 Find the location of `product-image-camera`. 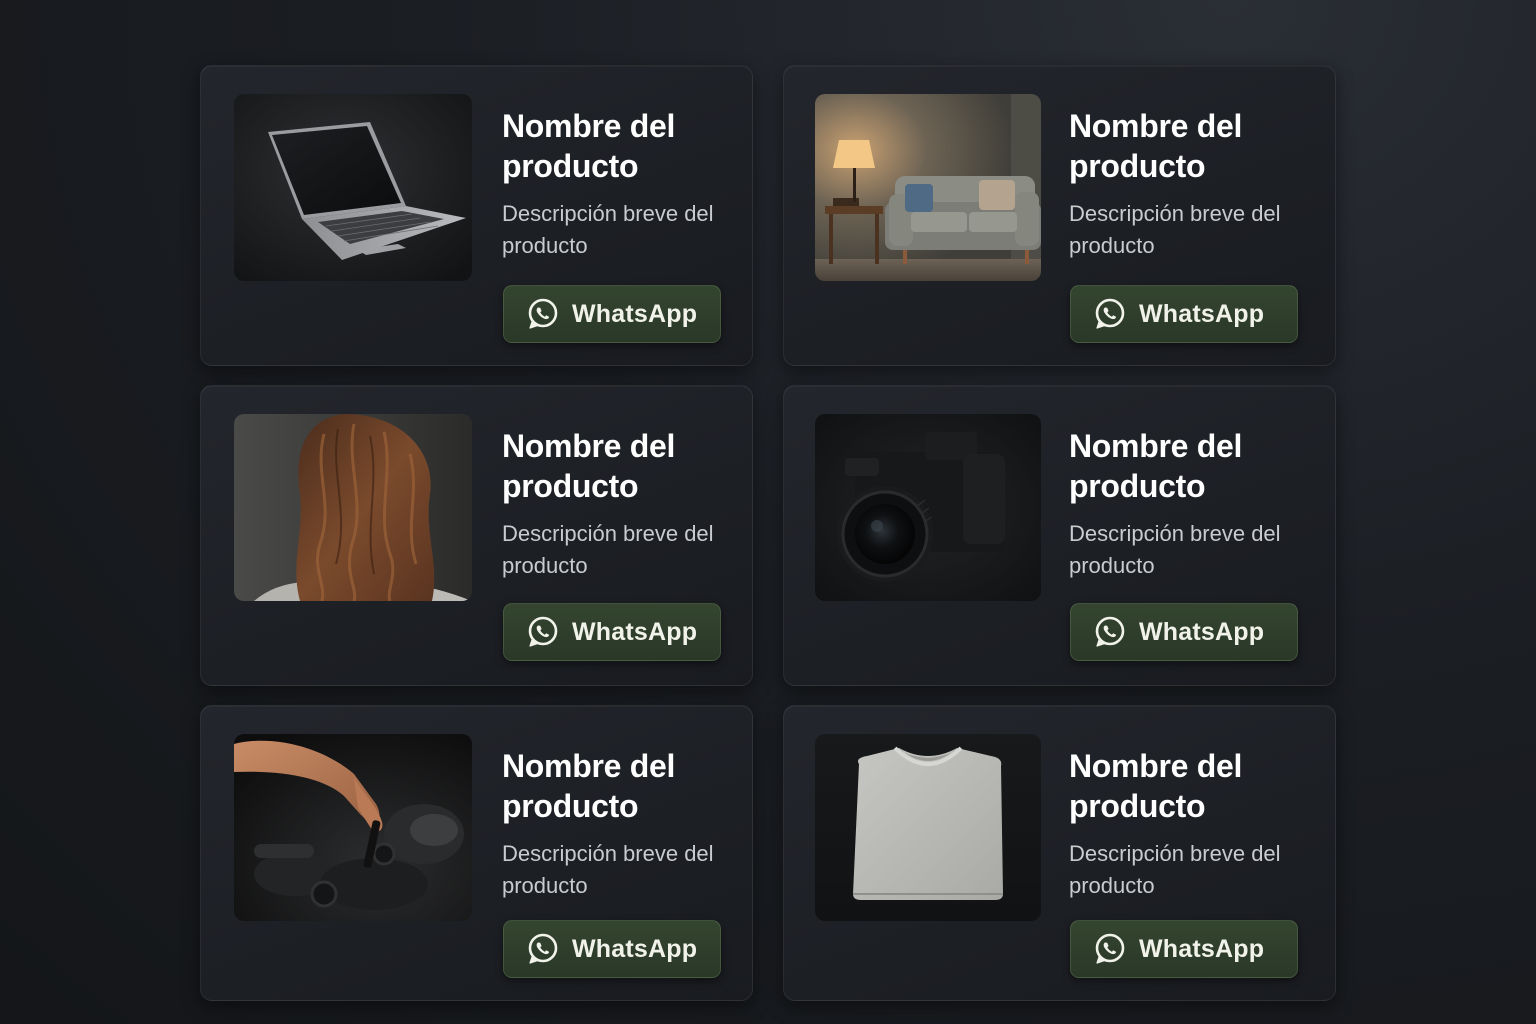

product-image-camera is located at coordinates (928, 507).